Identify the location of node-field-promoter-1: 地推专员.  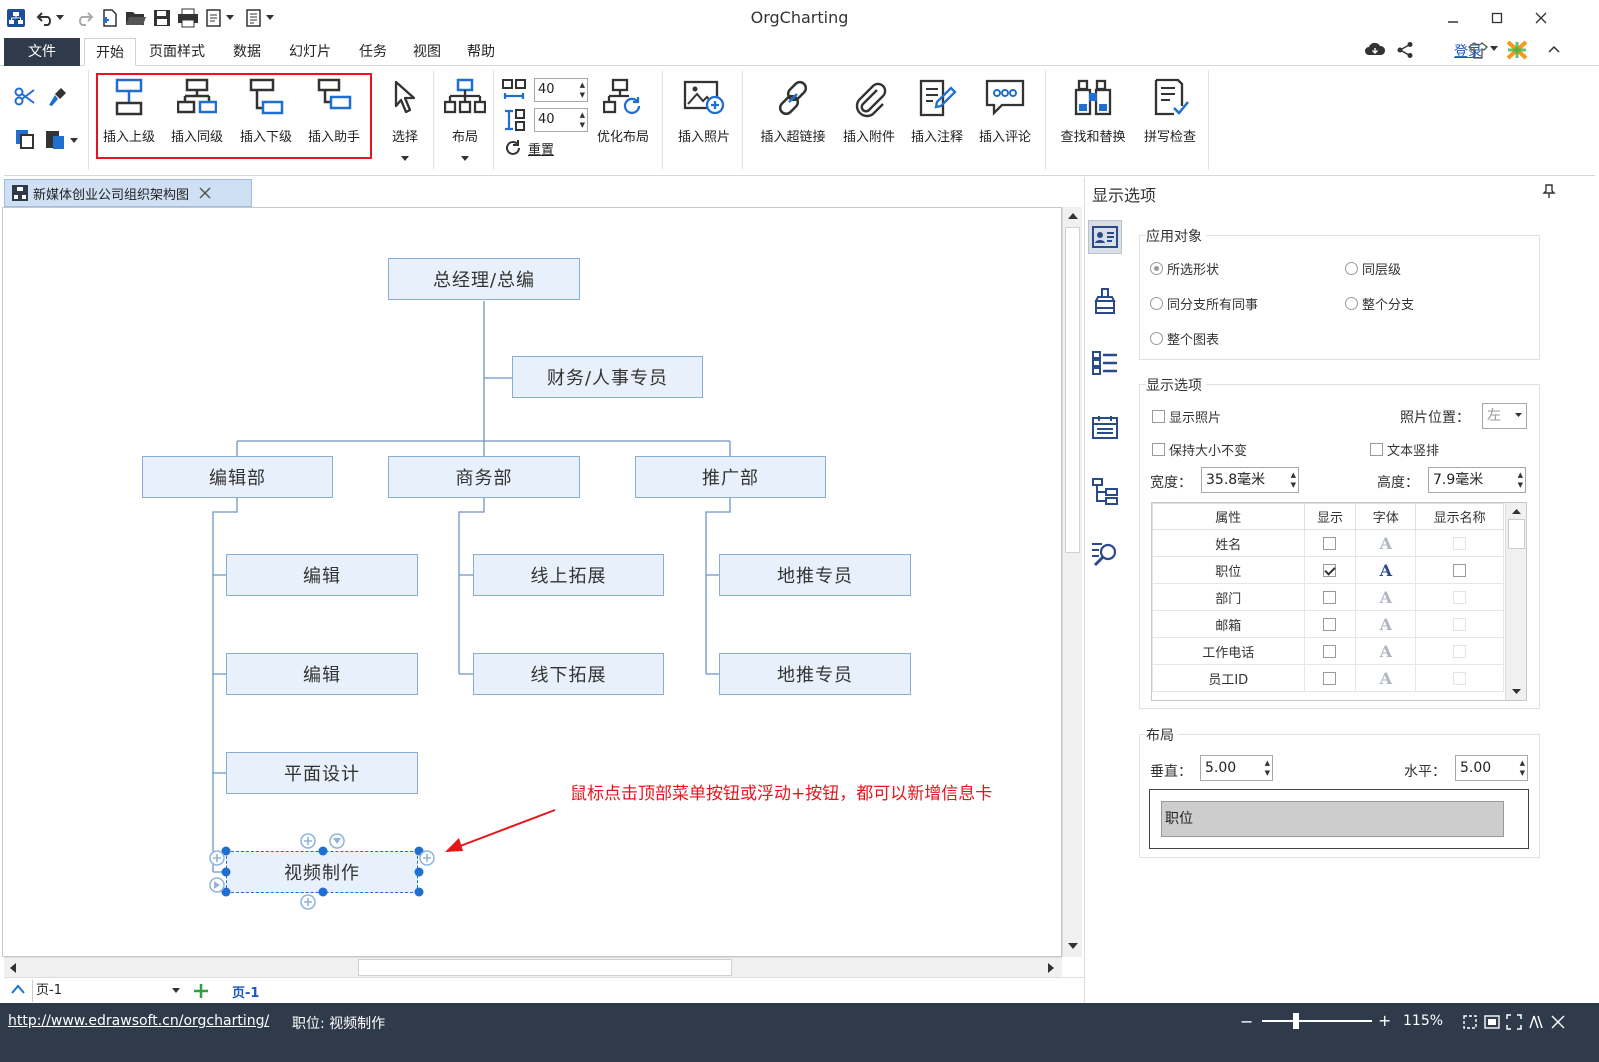
(815, 575).